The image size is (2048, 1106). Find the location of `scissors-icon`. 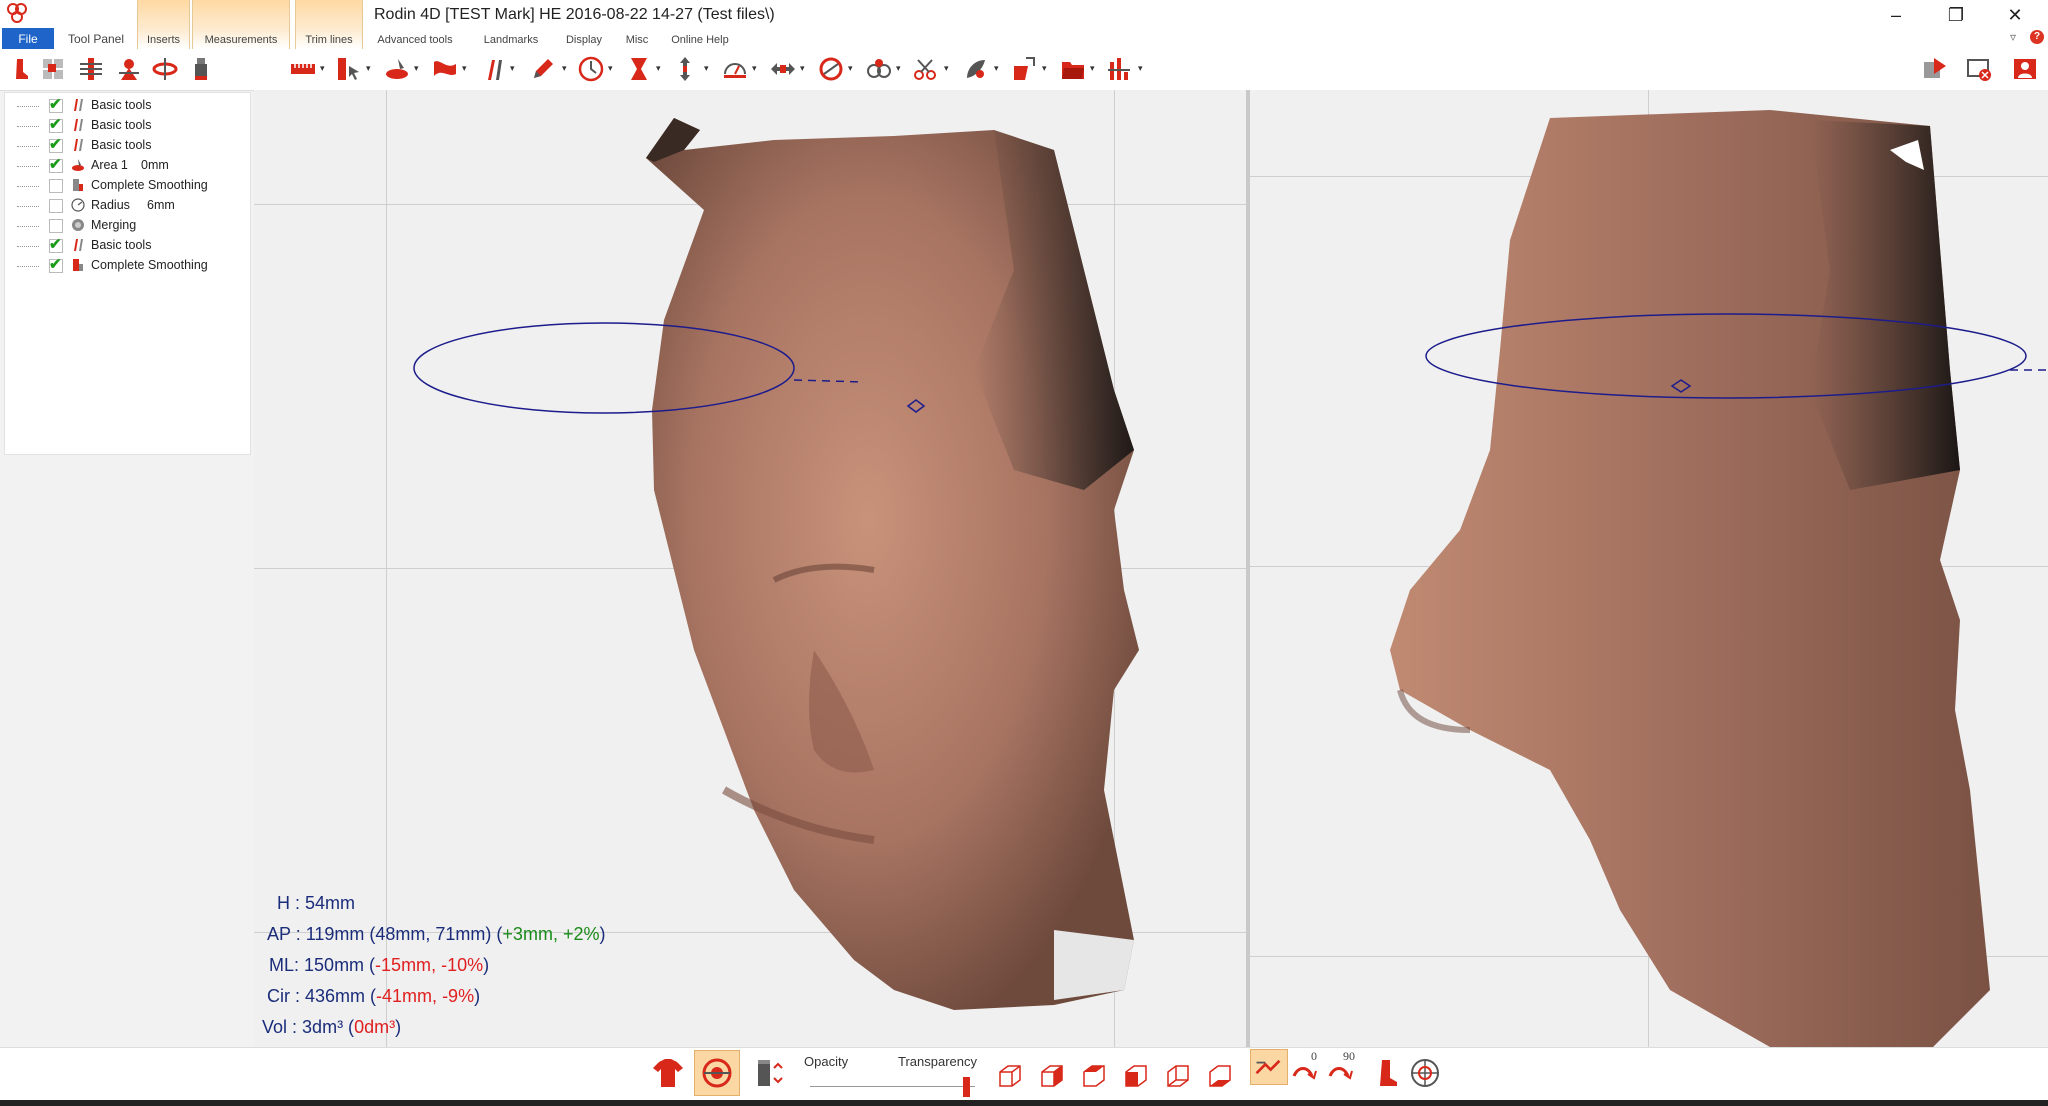

scissors-icon is located at coordinates (925, 69).